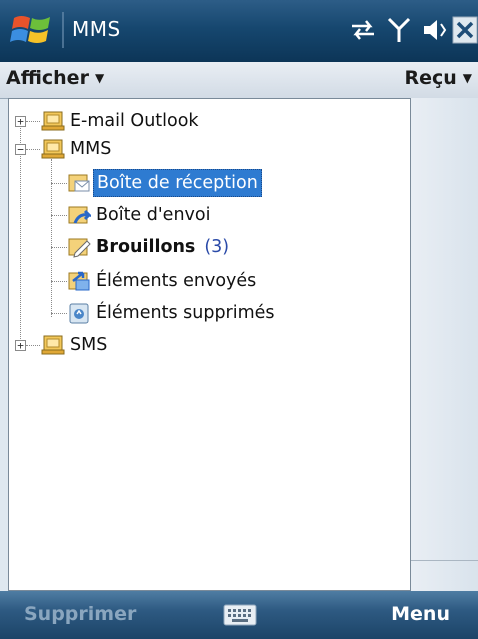  What do you see at coordinates (217, 247) in the screenshot?
I see `unread-count: (3)` at bounding box center [217, 247].